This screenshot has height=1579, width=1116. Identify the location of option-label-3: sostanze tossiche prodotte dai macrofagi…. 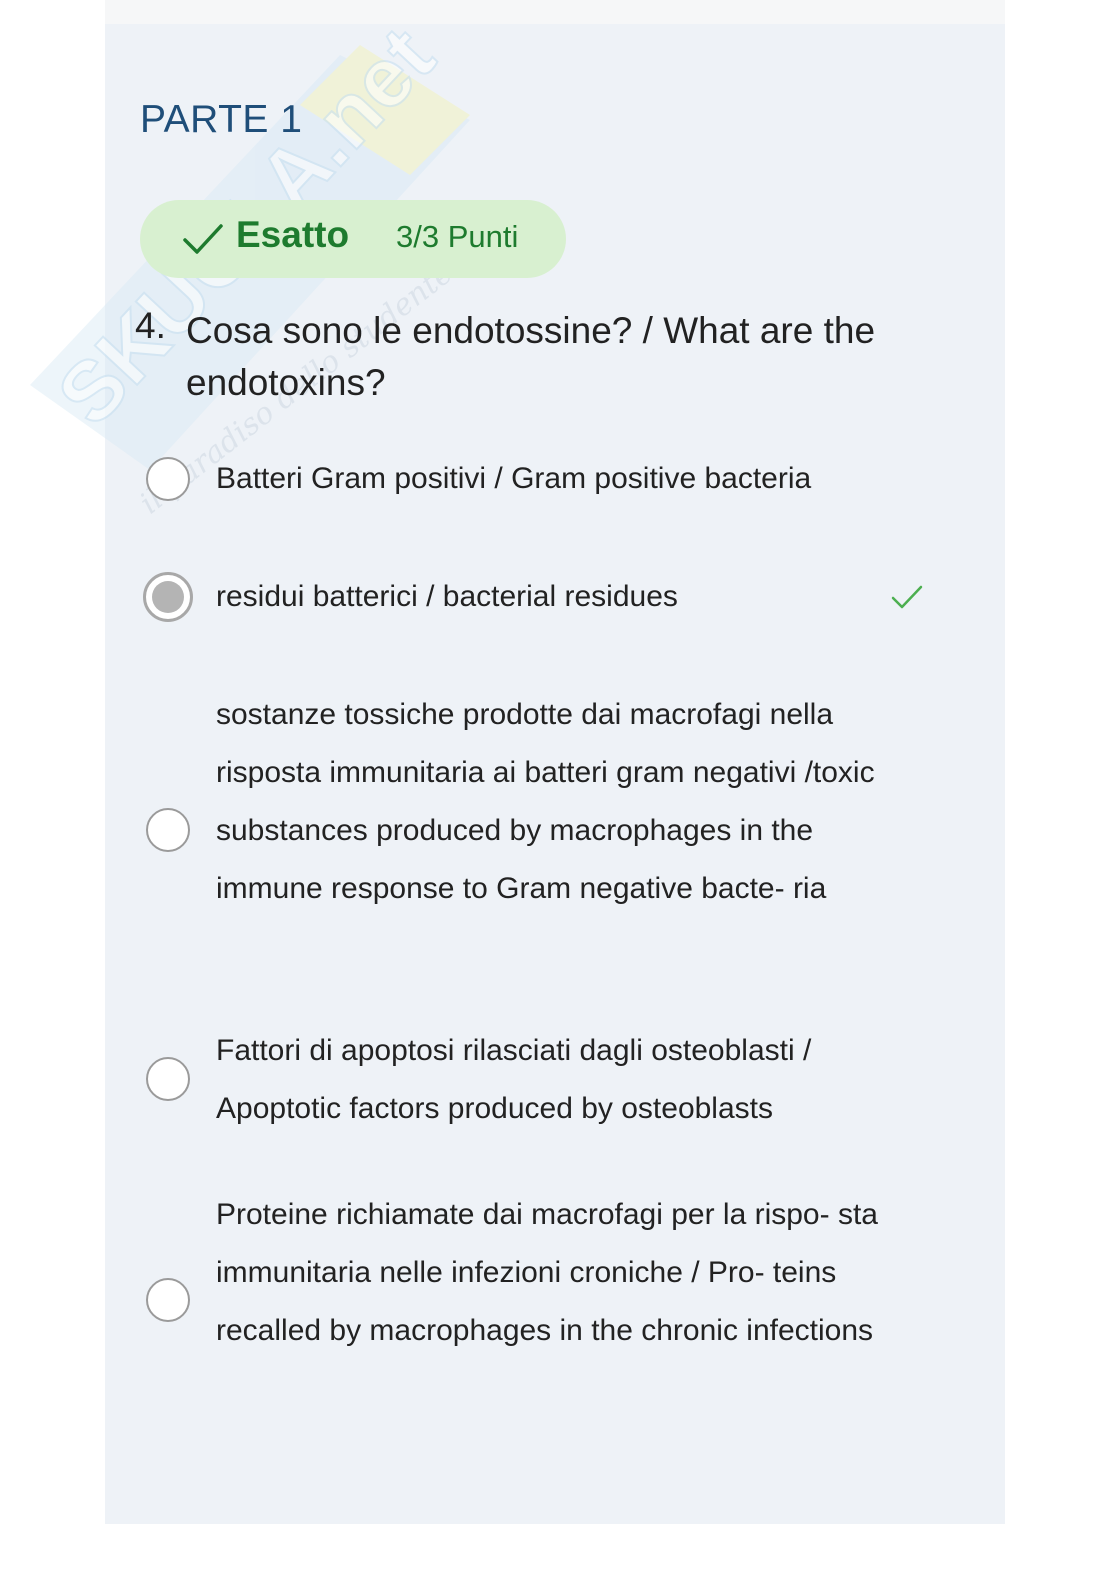
(568, 802).